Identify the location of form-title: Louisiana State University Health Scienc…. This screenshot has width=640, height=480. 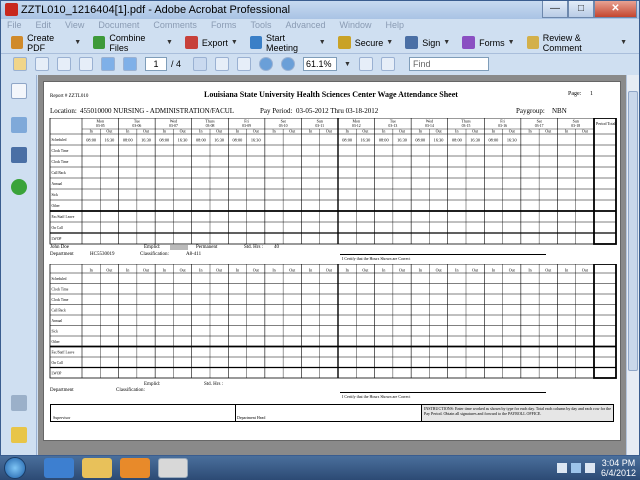
(331, 94).